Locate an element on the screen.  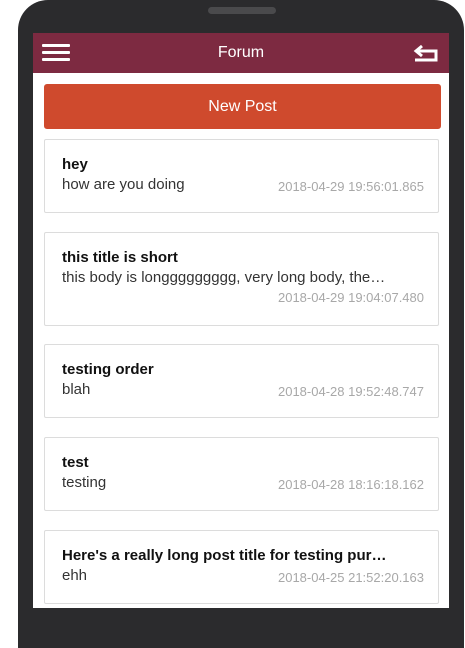
post-date: 2018-04-29 19:04:07.480 is located at coordinates (350, 297).